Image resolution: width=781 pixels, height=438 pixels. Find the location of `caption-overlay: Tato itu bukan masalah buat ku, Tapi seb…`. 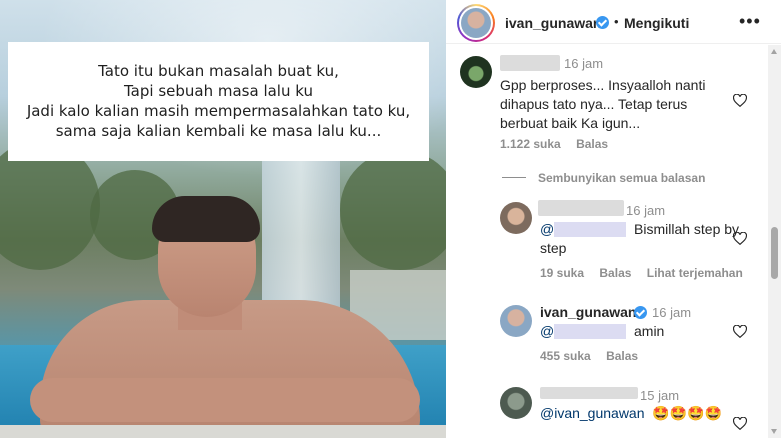

caption-overlay: Tato itu bukan masalah buat ku, Tapi seb… is located at coordinates (218, 101).